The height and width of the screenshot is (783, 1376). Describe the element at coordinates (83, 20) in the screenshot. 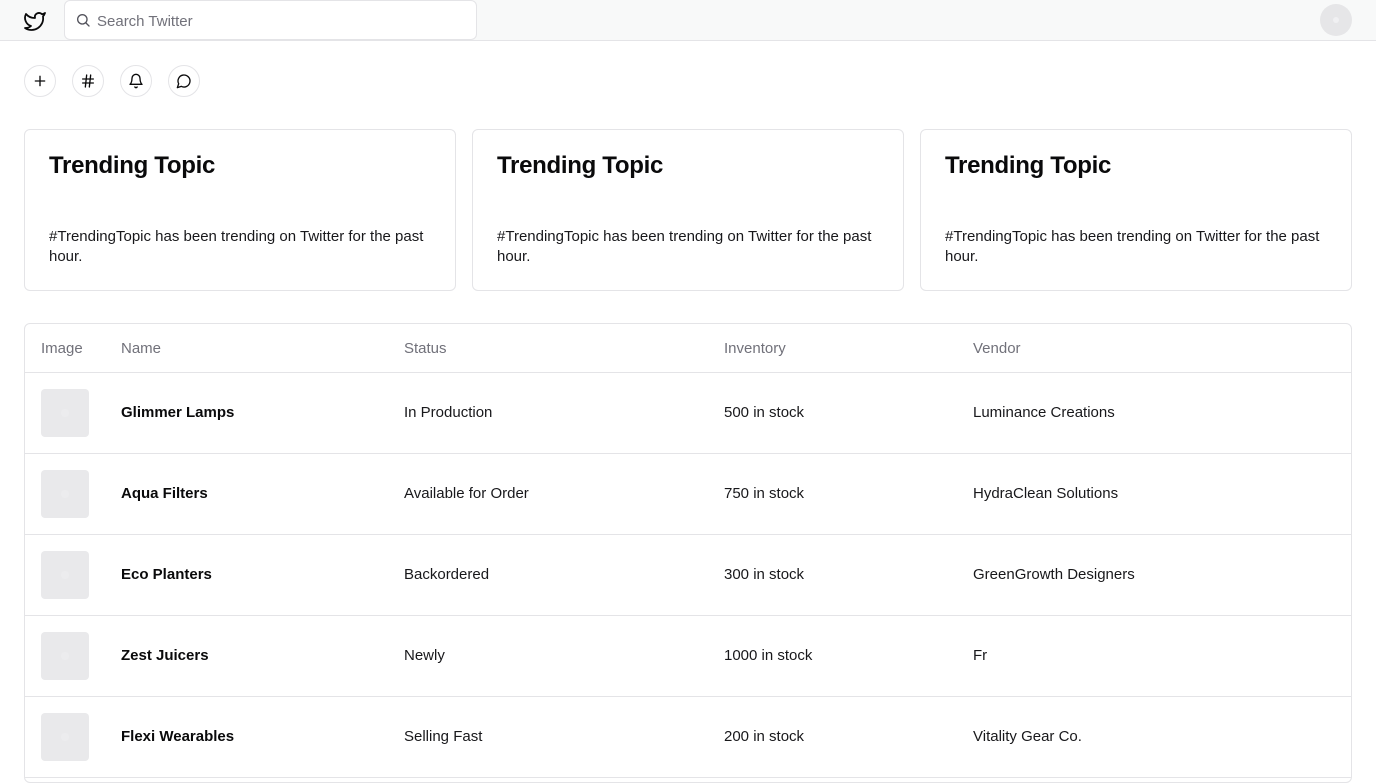

I see `search-icon` at that location.